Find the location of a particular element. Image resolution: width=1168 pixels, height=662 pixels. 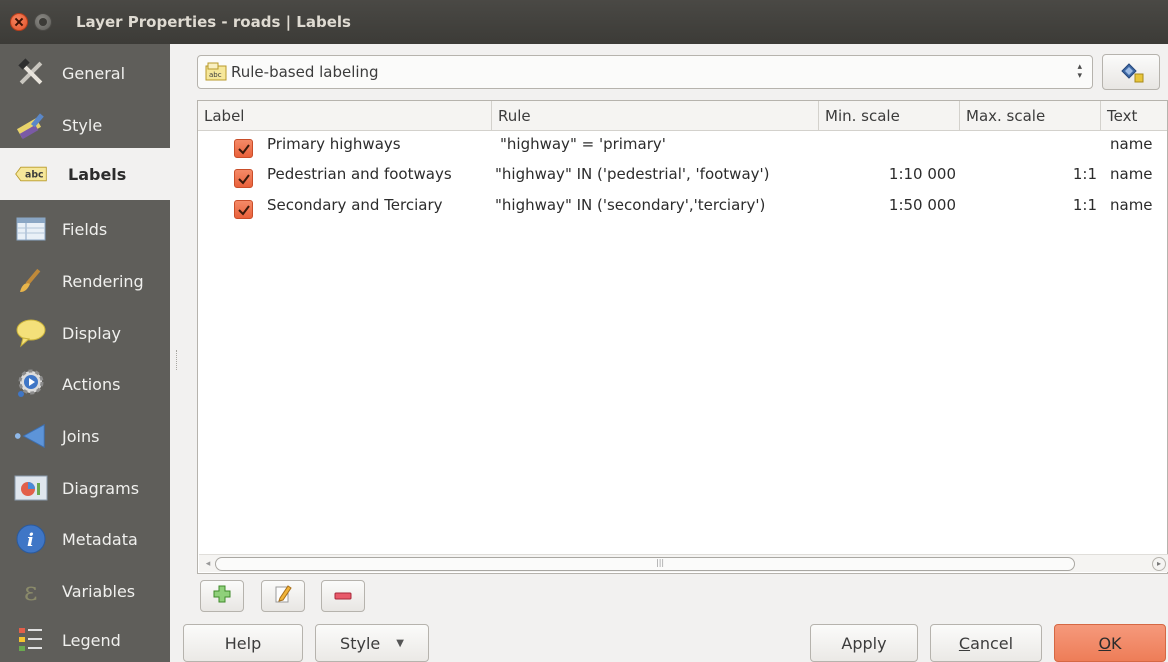

cell-rule: "highway" = 'primary' is located at coordinates (583, 144).